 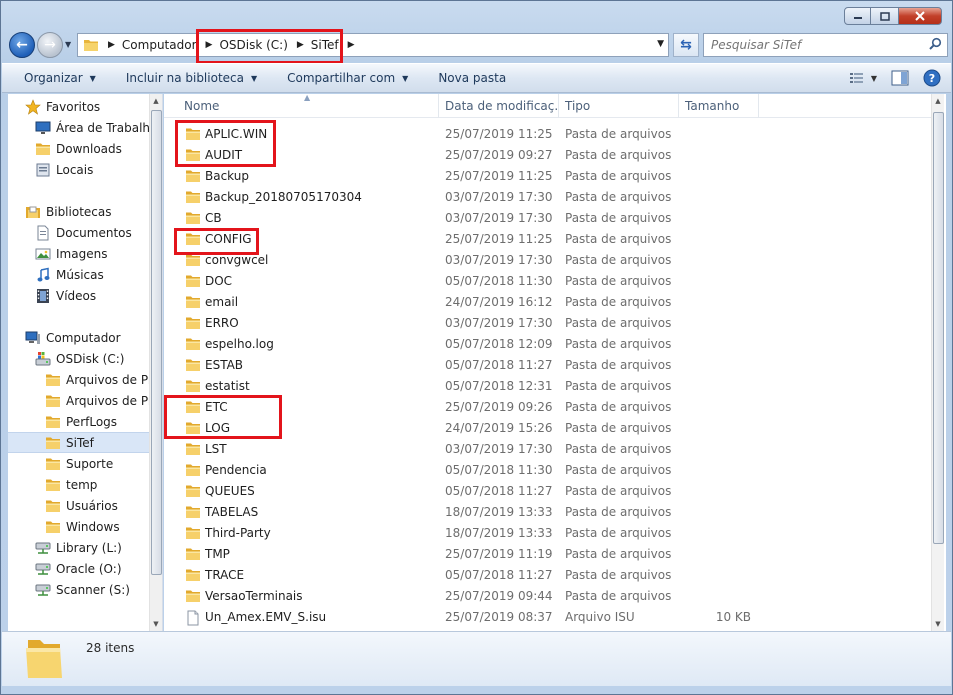 I want to click on sidebar-item-osdisk-c: OSDisk (C:), so click(x=78, y=358).